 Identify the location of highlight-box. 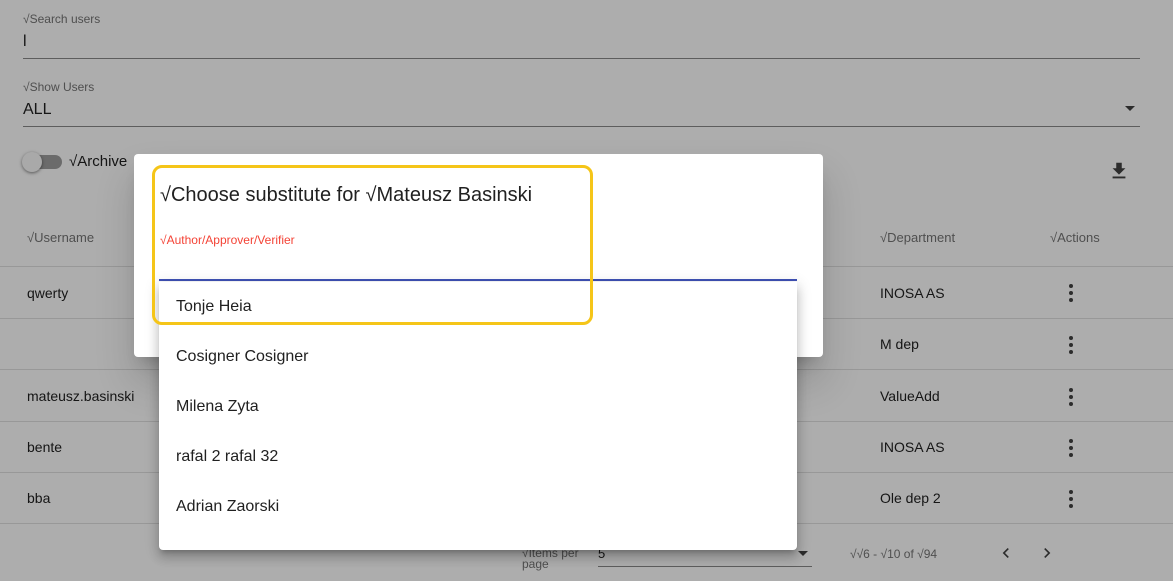
(372, 245).